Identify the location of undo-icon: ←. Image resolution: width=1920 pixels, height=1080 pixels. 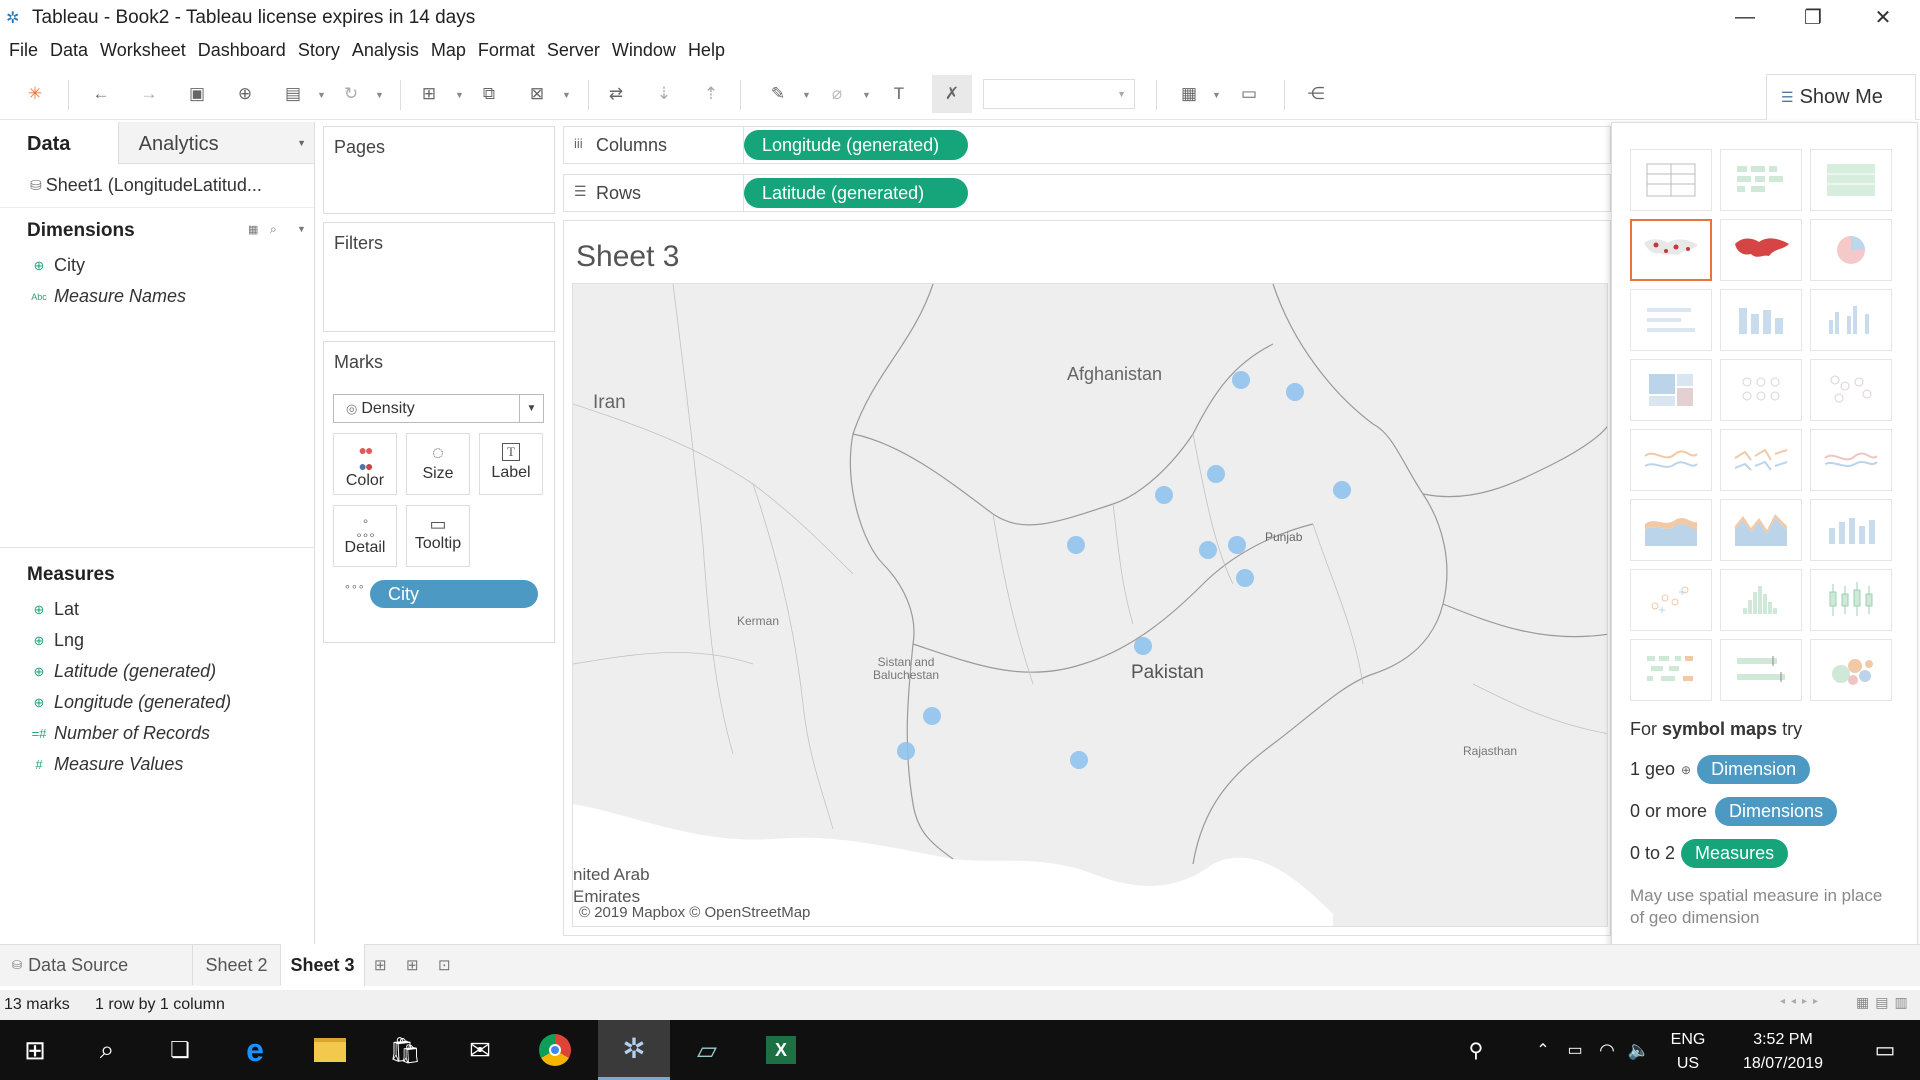
(101, 94).